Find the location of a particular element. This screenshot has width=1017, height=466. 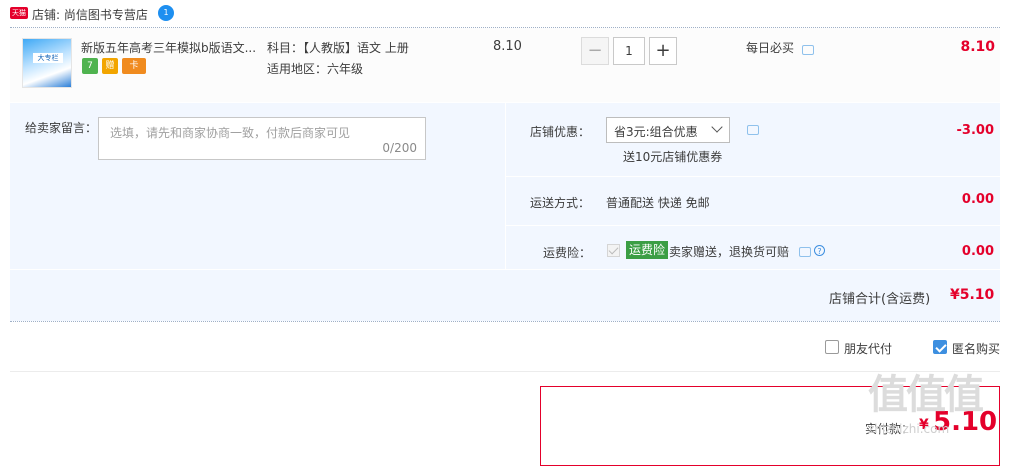

sku-region: 适用地区：六年级 is located at coordinates (315, 69).